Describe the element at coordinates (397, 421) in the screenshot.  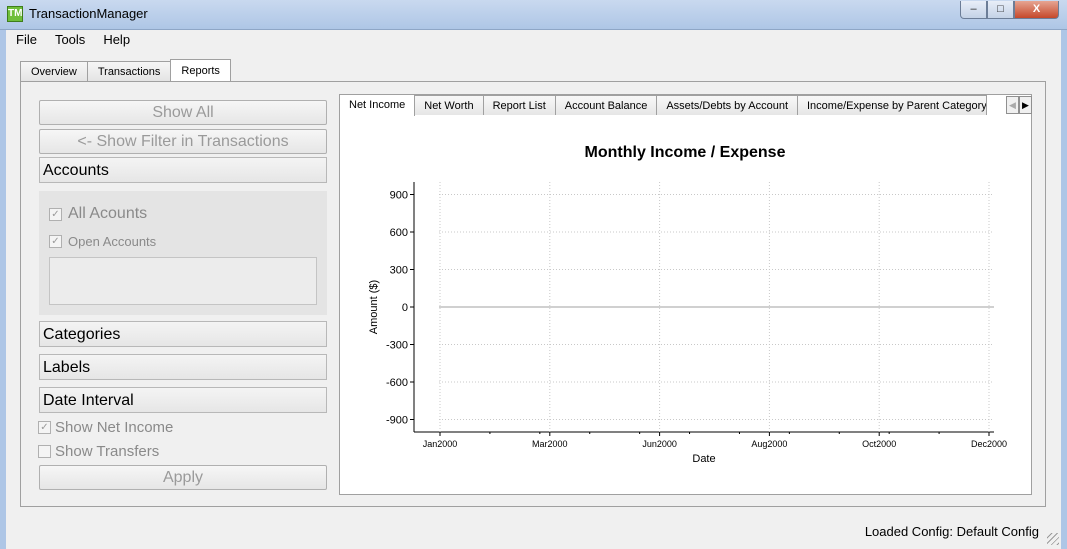
I see `y-tick-label: -900` at that location.